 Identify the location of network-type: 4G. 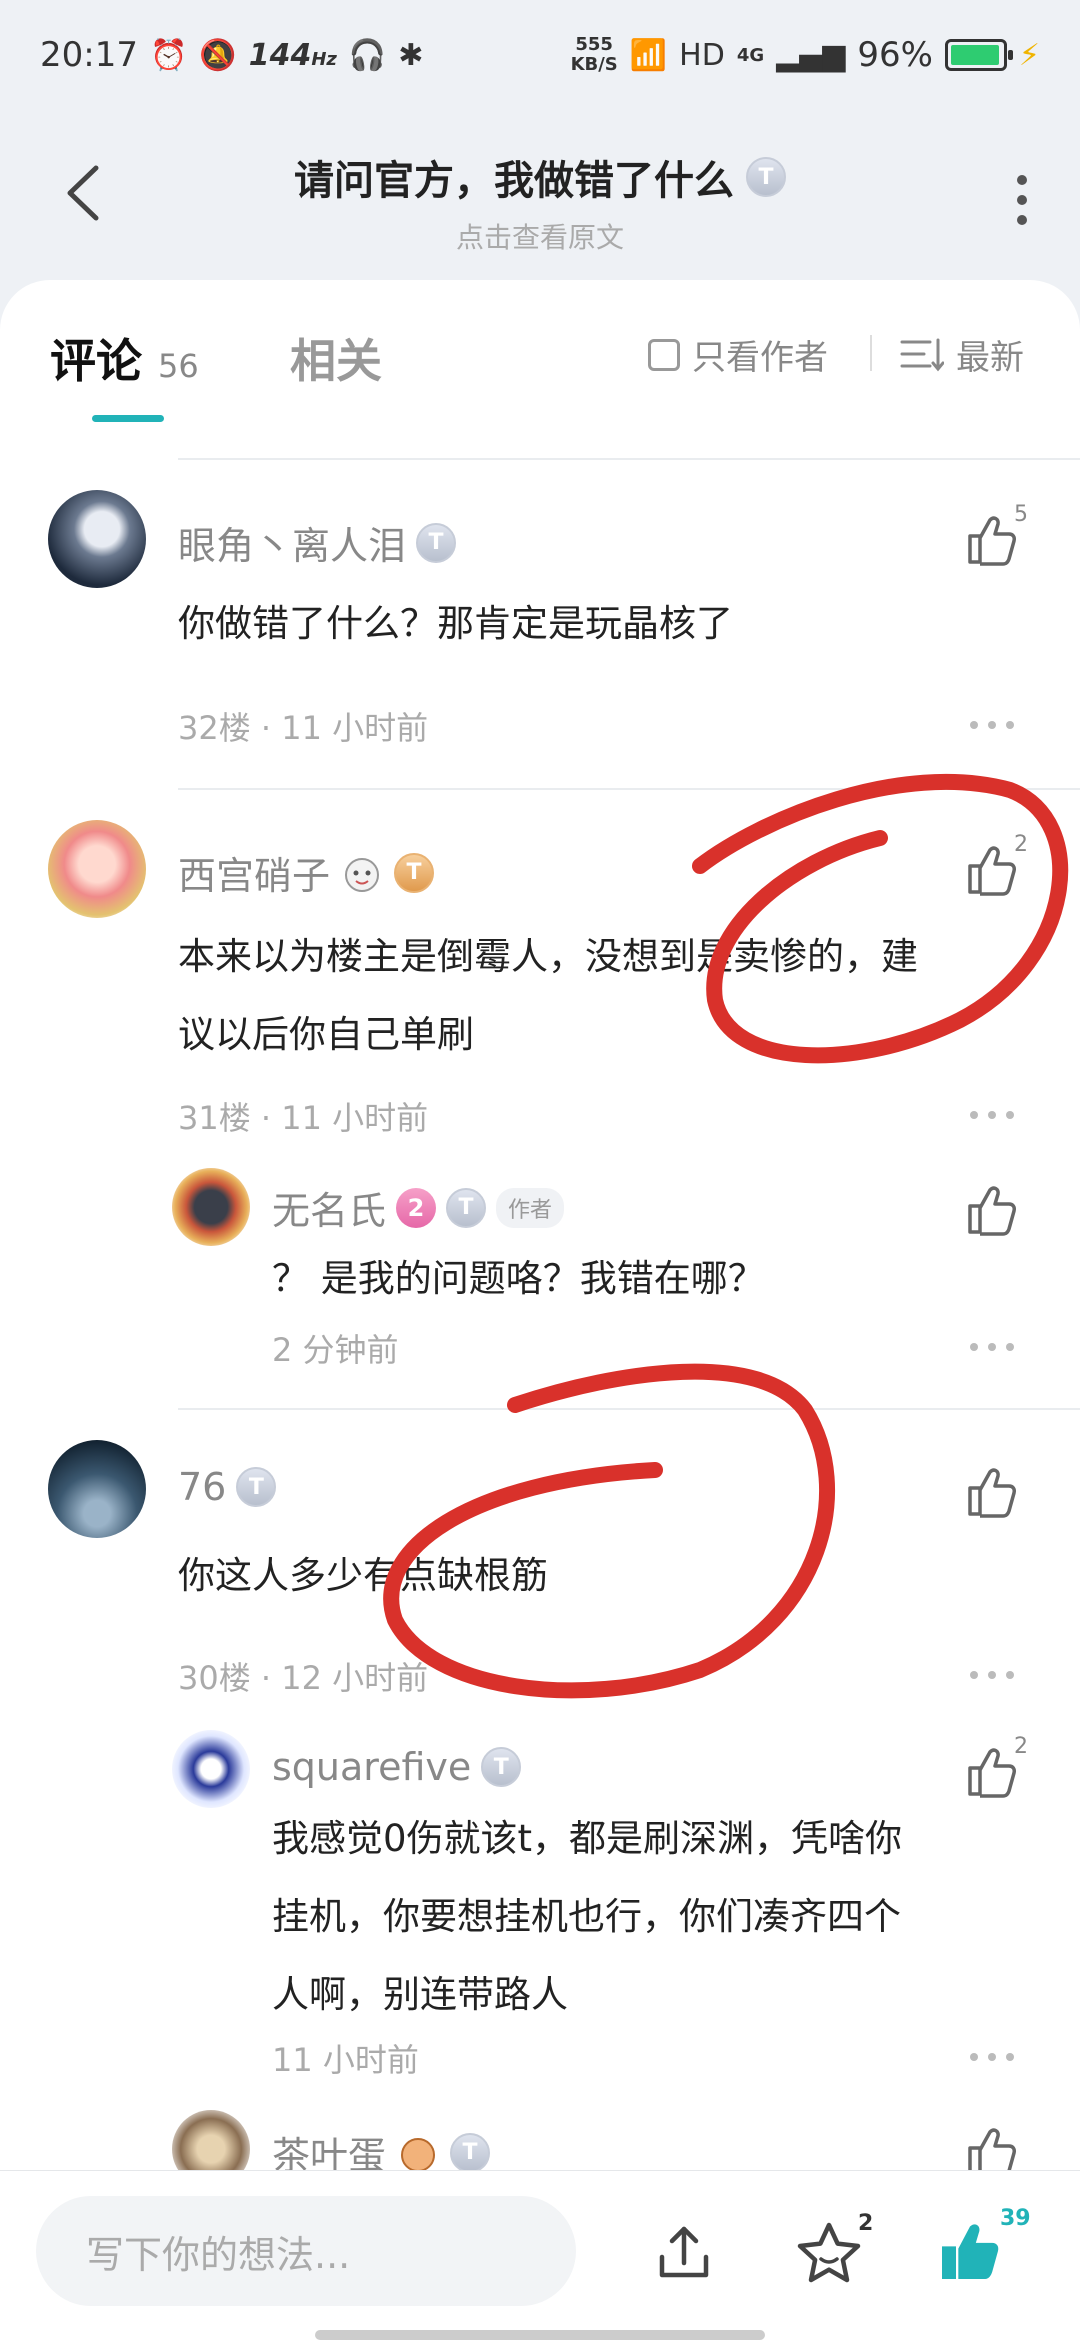
(750, 55).